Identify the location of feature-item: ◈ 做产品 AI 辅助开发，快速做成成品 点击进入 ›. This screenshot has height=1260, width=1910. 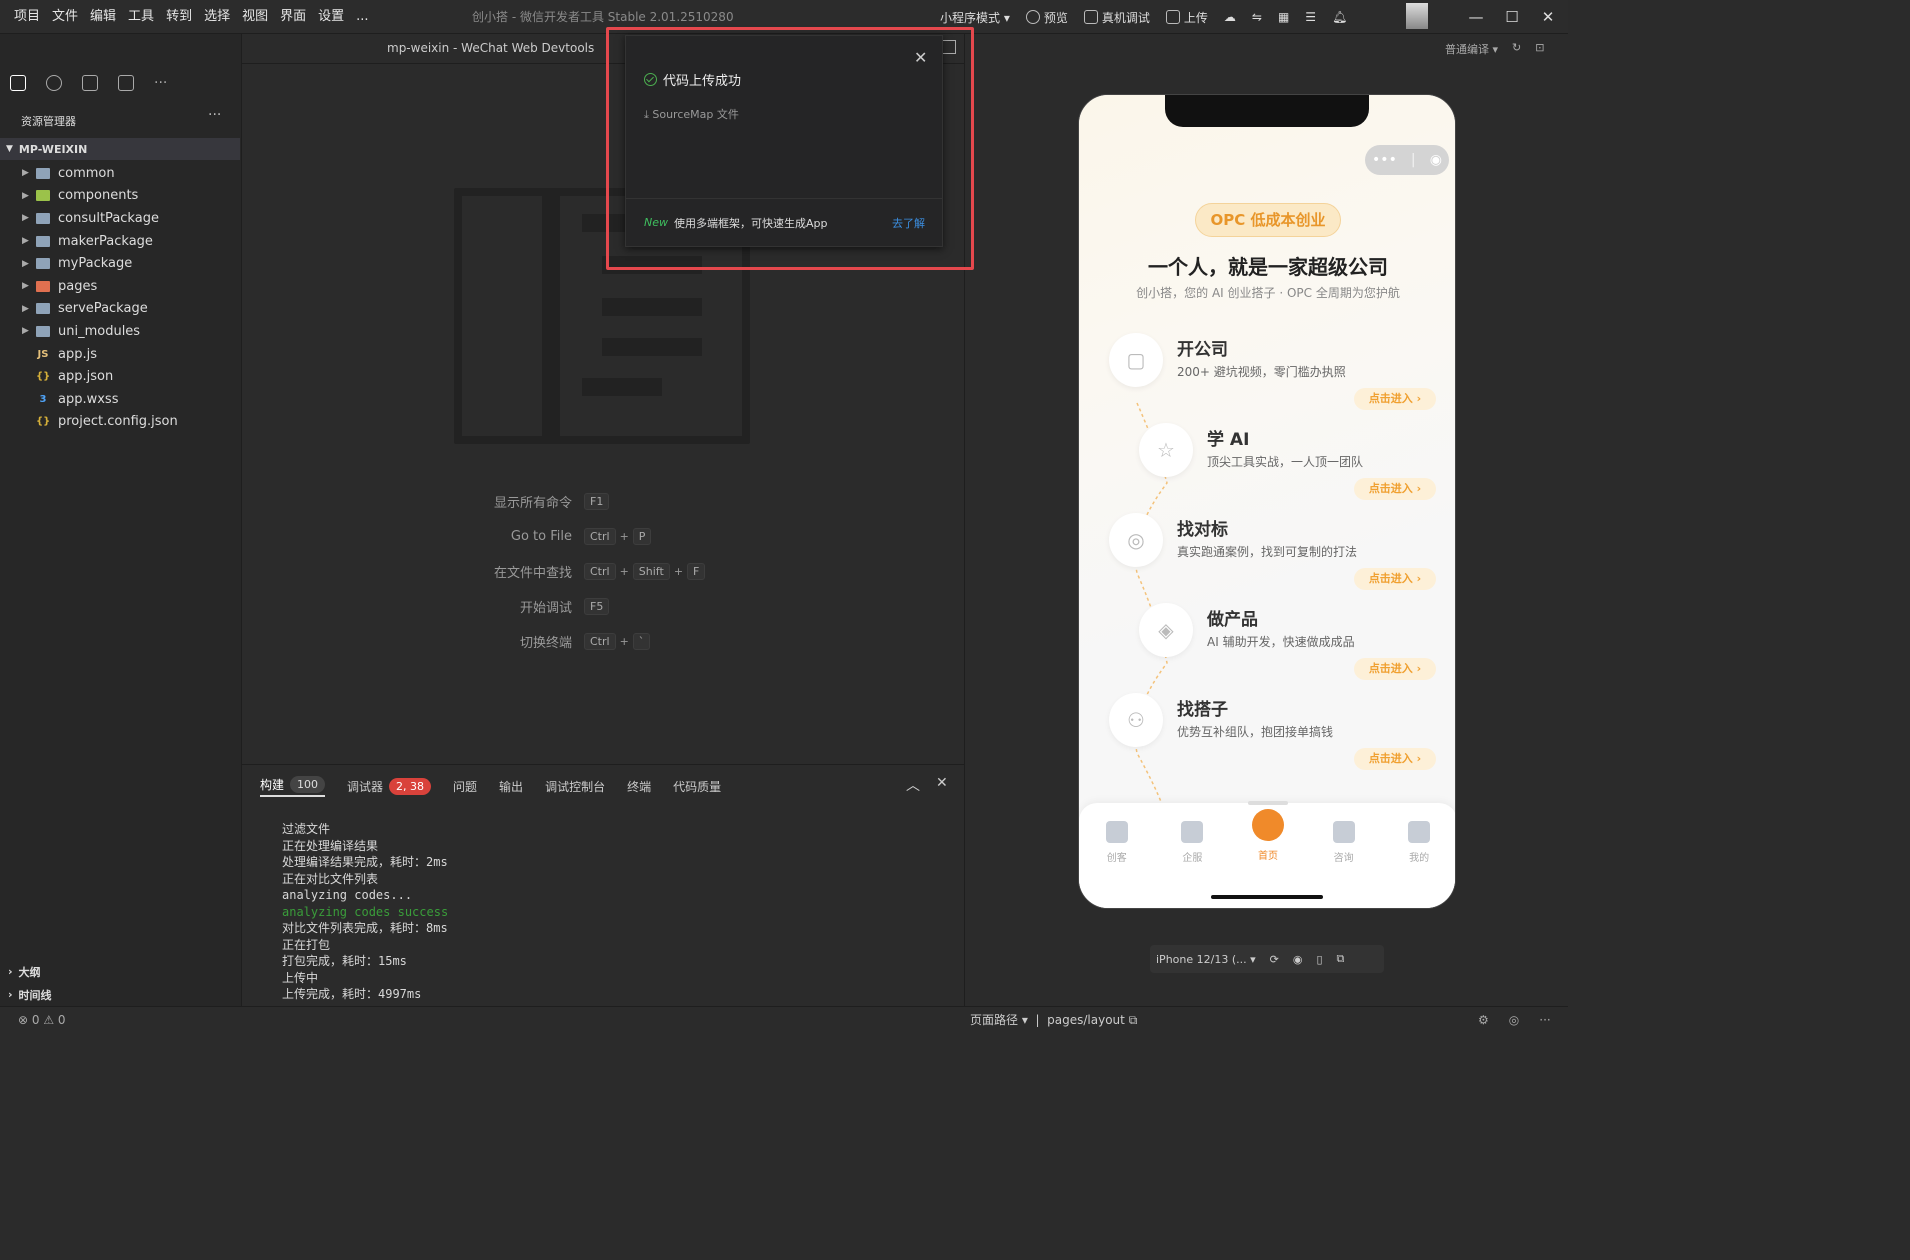
(1297, 645).